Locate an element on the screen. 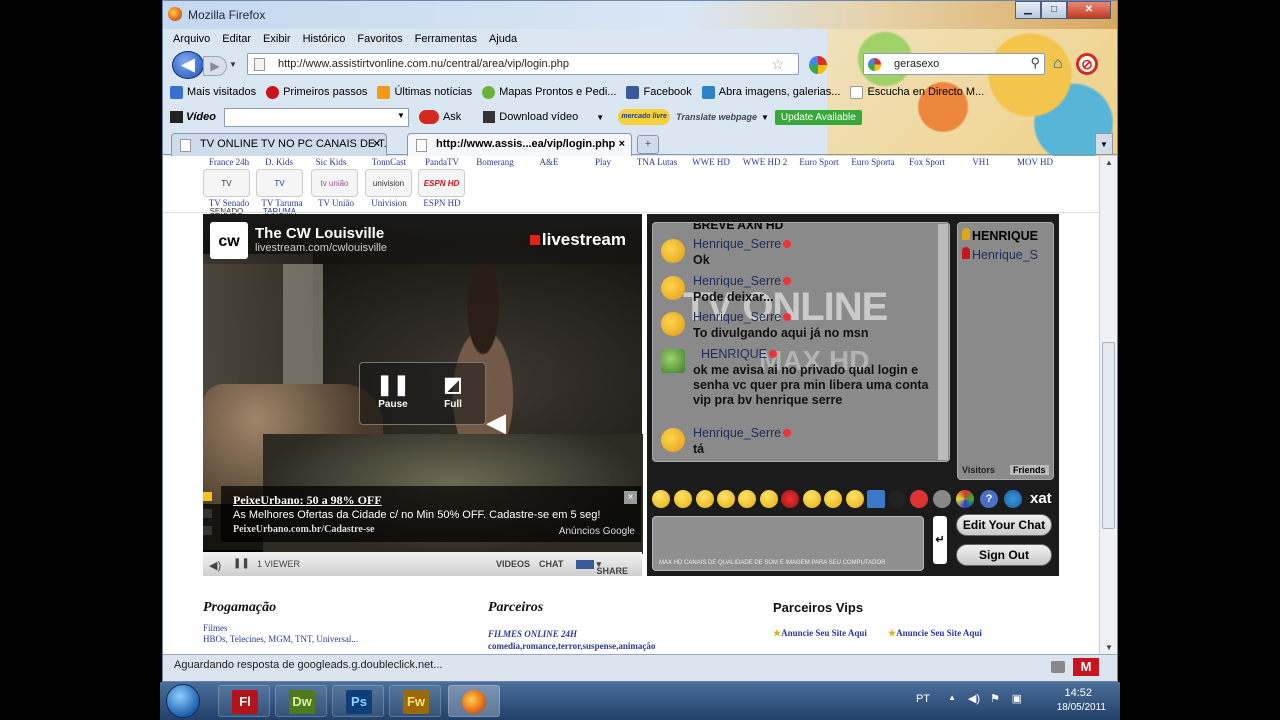 This screenshot has height=720, width=1280. footer-link: FILMES ONLINE 24H is located at coordinates (532, 634).